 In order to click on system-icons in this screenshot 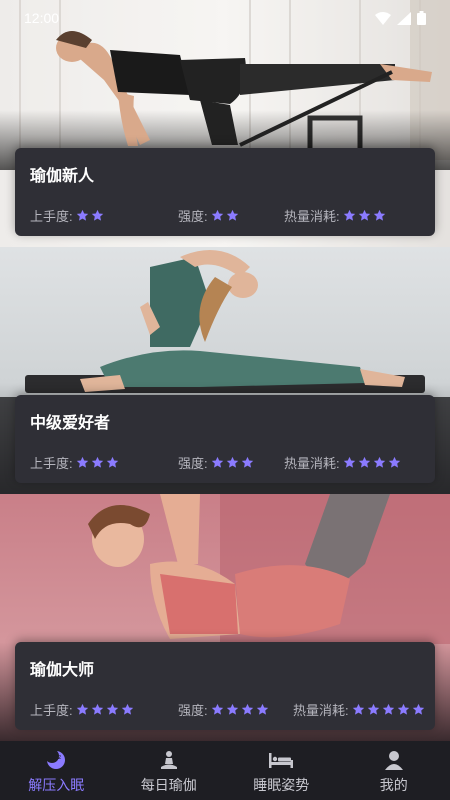, I will do `click(400, 18)`.